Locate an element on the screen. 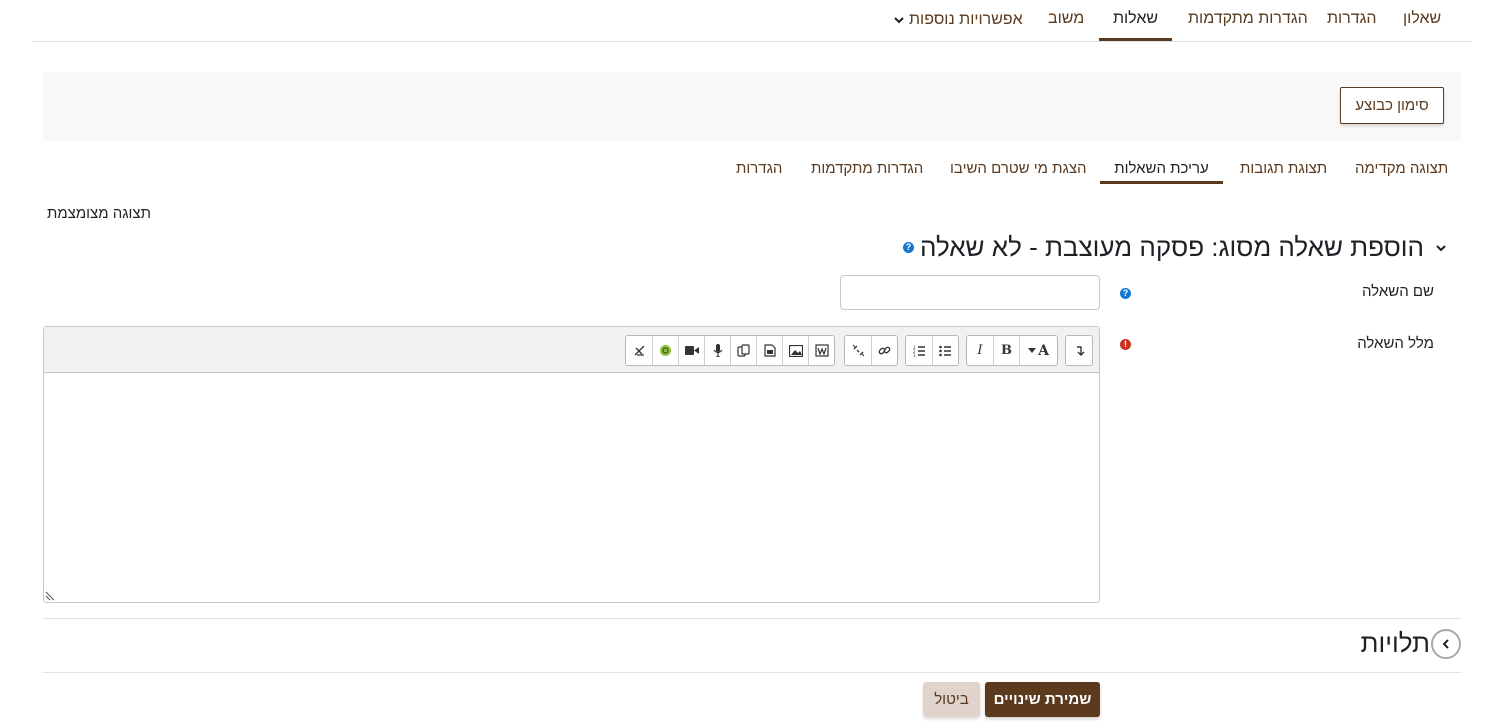 This screenshot has height=726, width=1490. image-icon is located at coordinates (795, 350).